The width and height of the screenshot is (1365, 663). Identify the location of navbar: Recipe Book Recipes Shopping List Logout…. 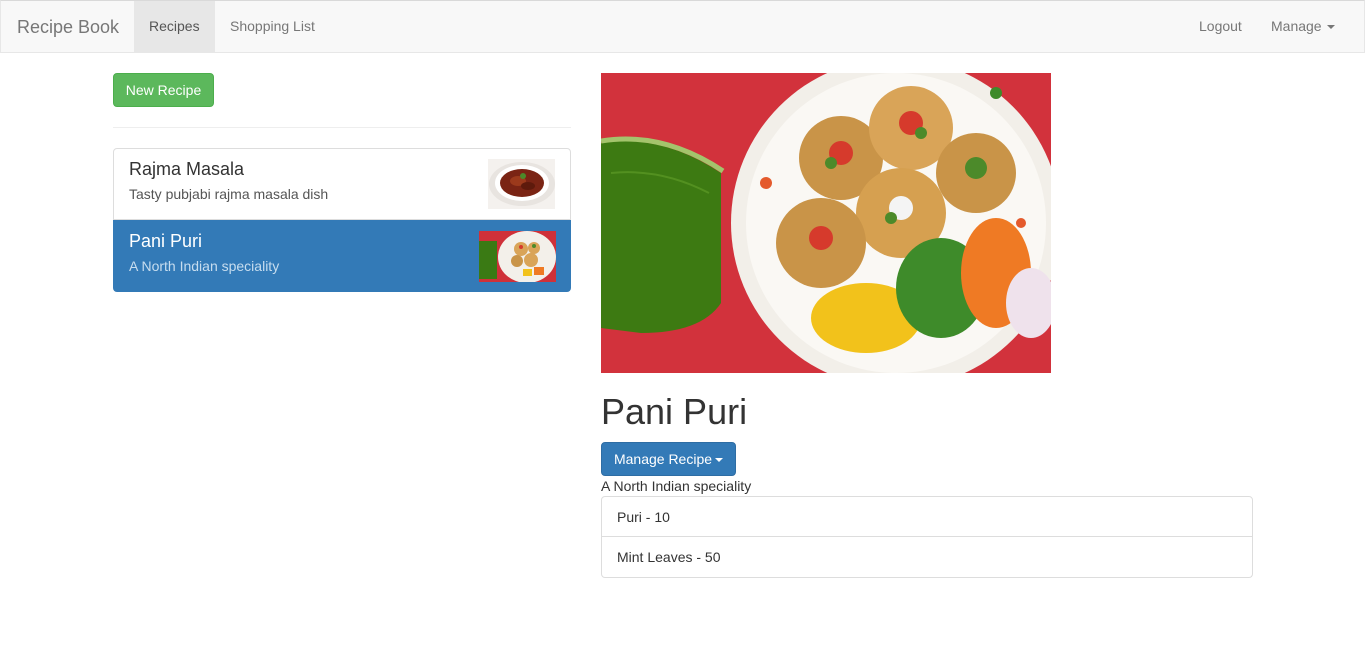
(682, 26).